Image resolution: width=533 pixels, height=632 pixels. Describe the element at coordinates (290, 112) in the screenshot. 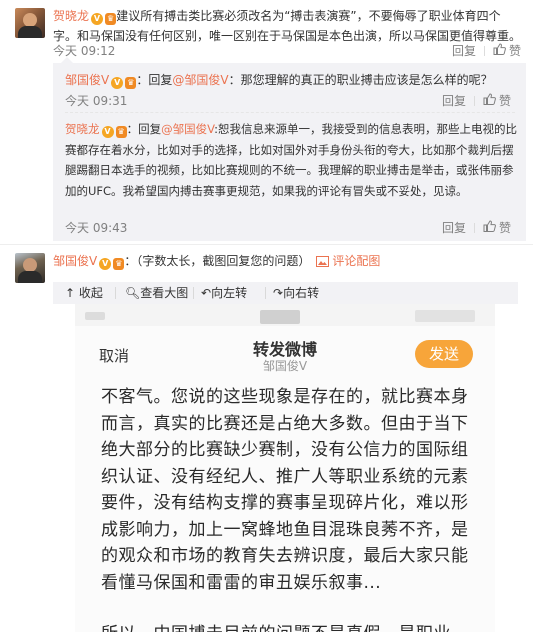

I see `divider` at that location.